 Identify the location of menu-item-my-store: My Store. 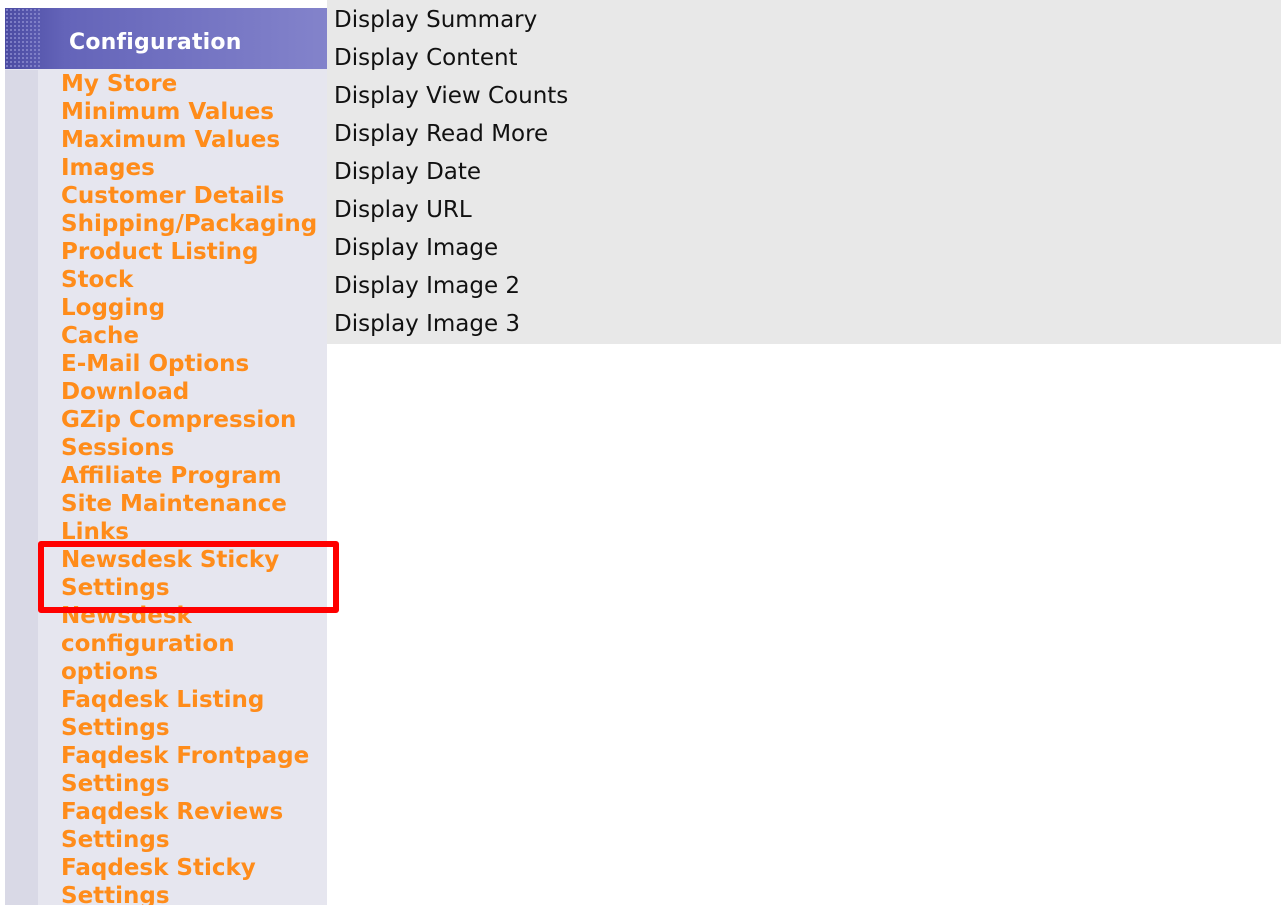
(196, 84).